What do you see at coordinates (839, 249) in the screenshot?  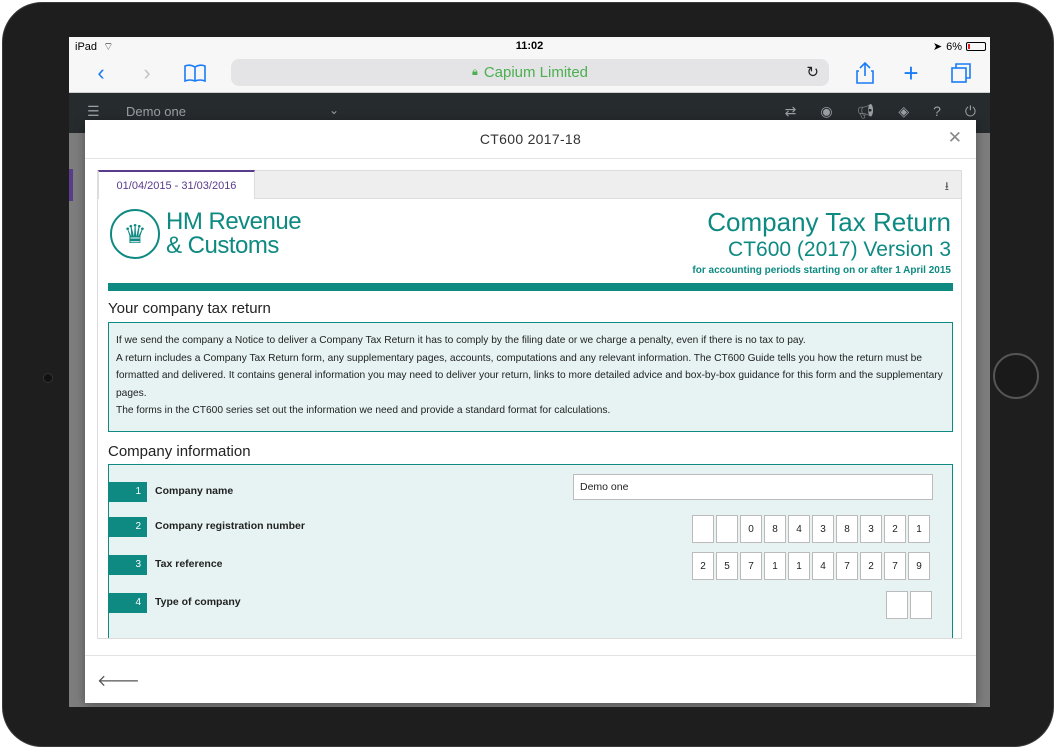 I see `form-subtitle: CT600 (2017) Version 3` at bounding box center [839, 249].